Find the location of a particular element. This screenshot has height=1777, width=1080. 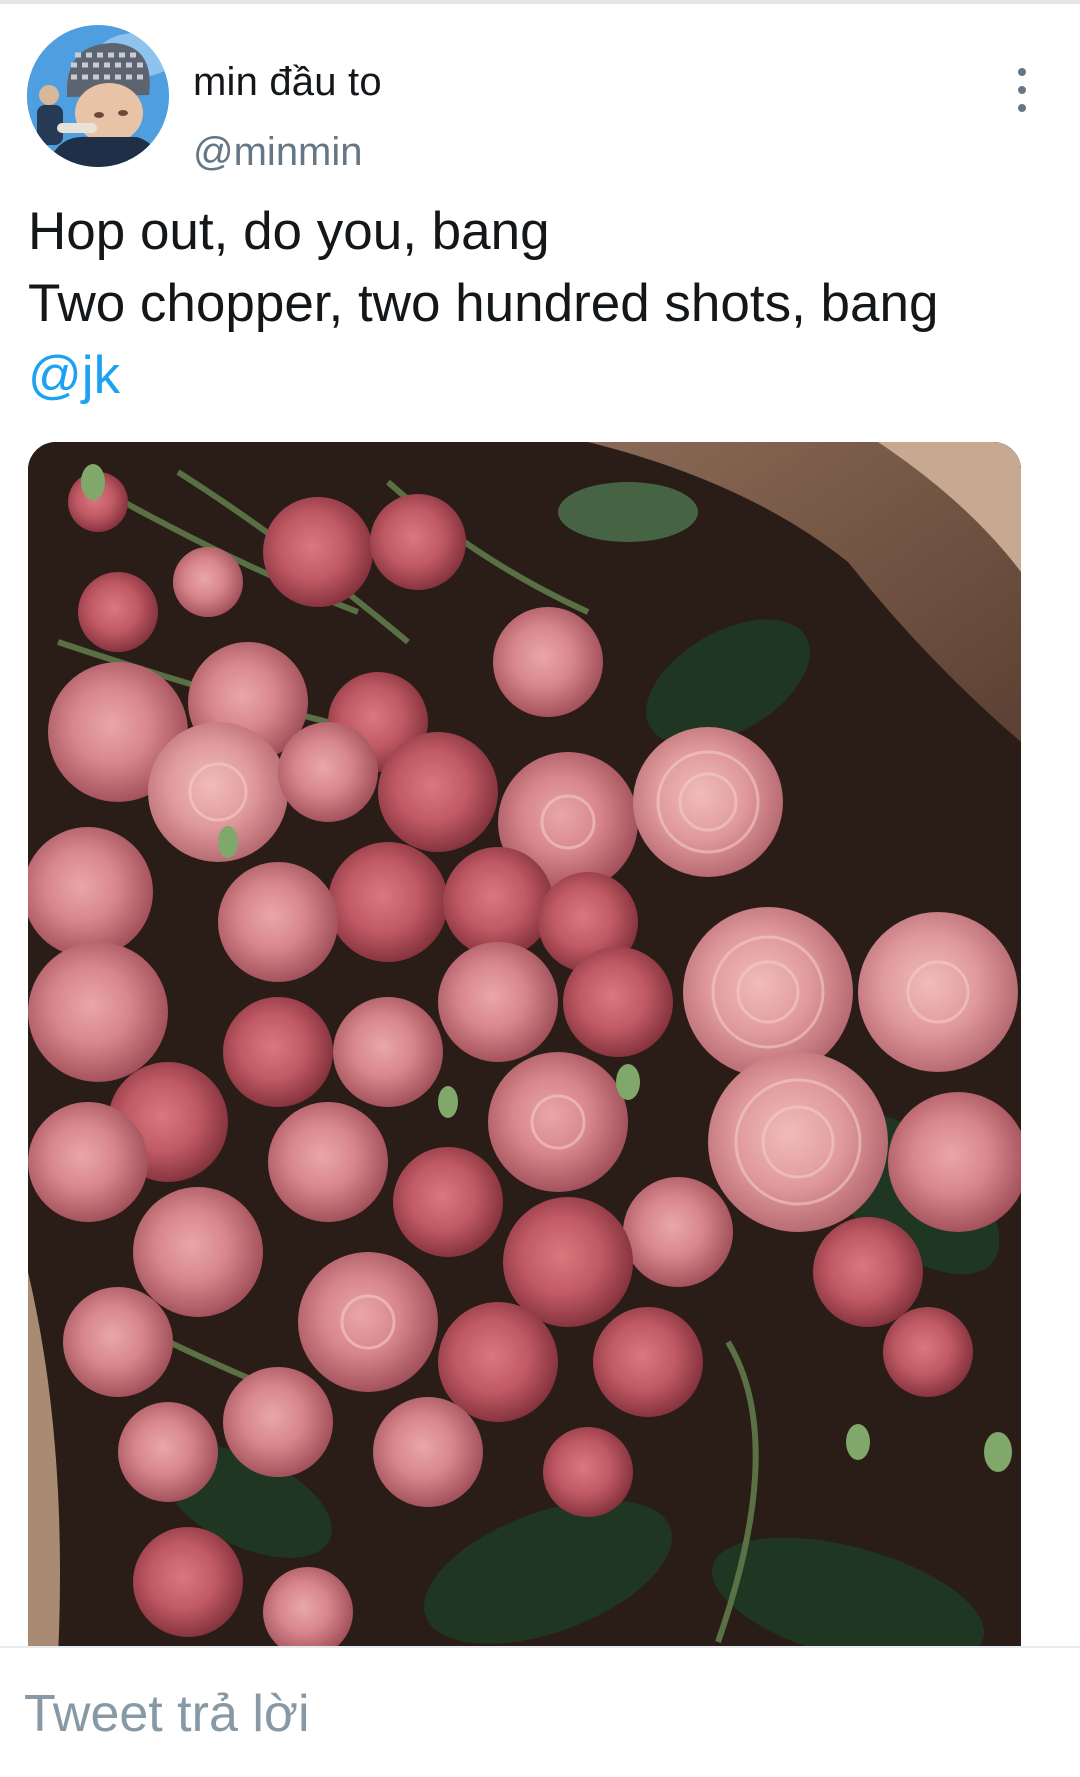

tweet-line: Two chopper, two hundred shots, bang is located at coordinates (483, 303).